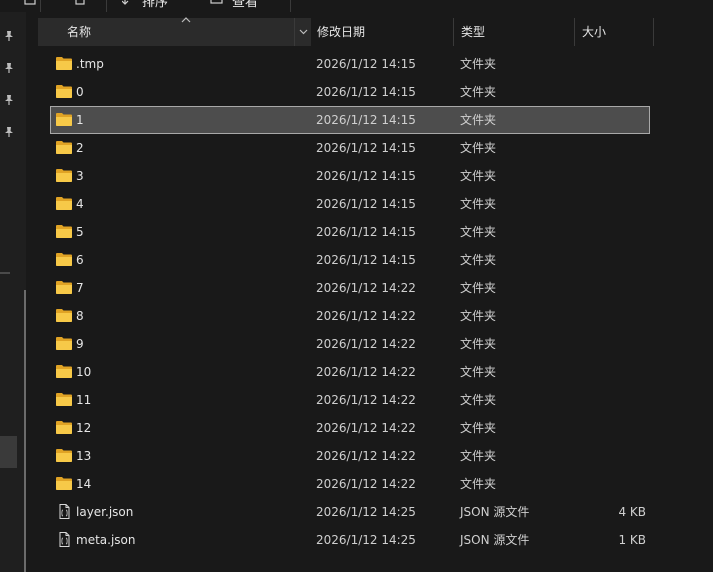 This screenshot has width=713, height=572. I want to click on file-name: layer.json, so click(105, 512).